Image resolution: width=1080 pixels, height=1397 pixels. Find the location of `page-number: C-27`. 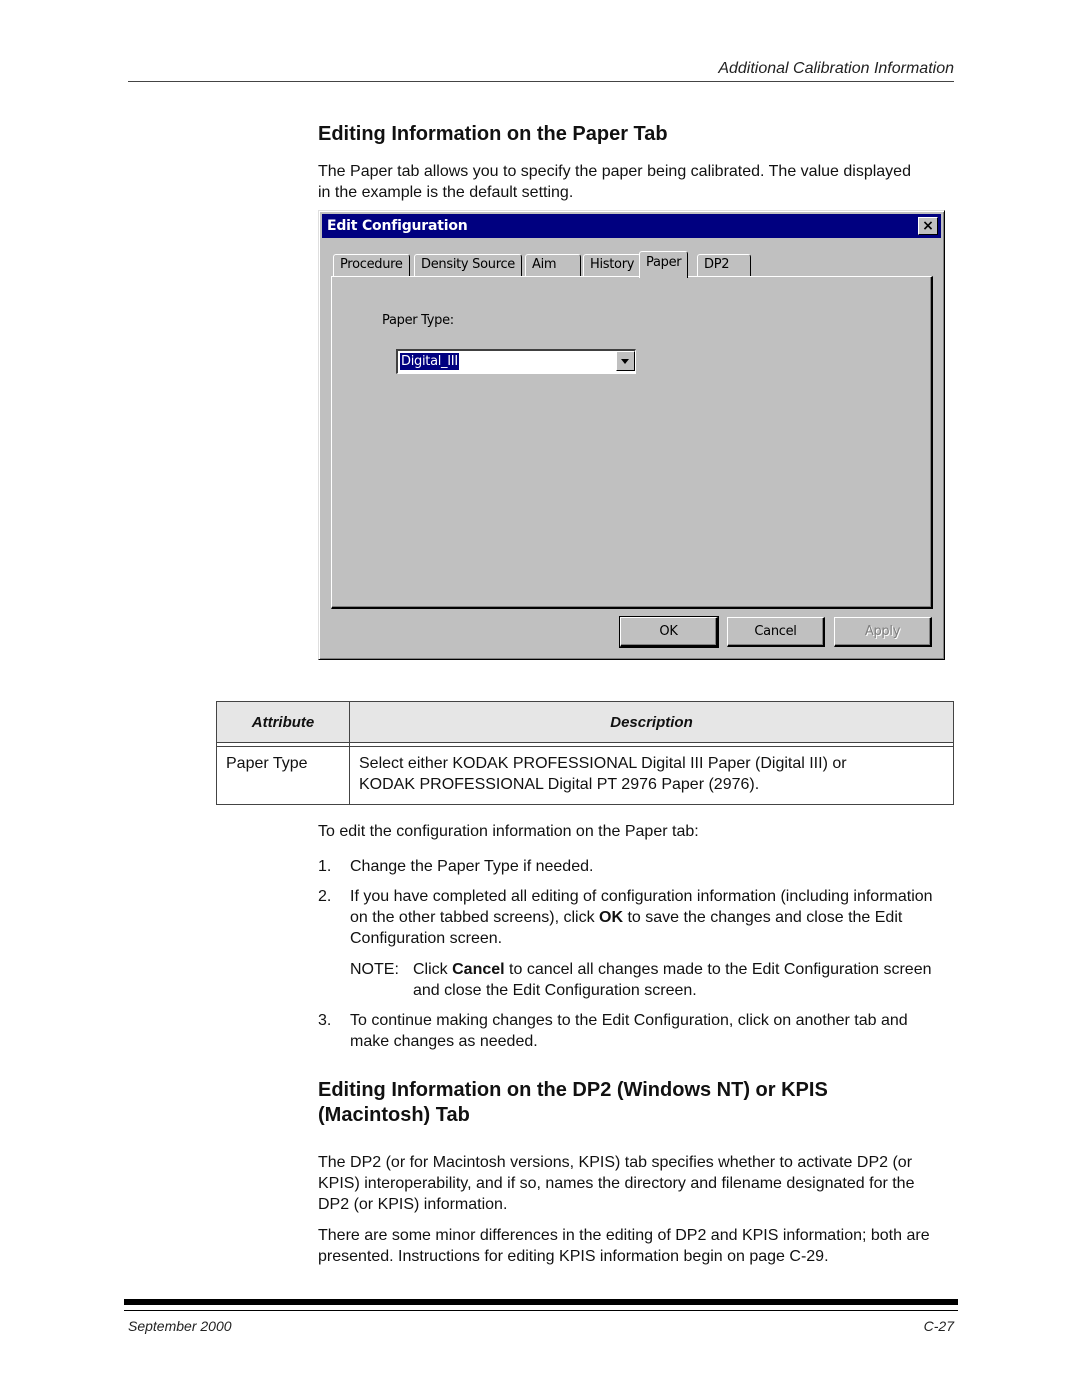

page-number: C-27 is located at coordinates (938, 1326).